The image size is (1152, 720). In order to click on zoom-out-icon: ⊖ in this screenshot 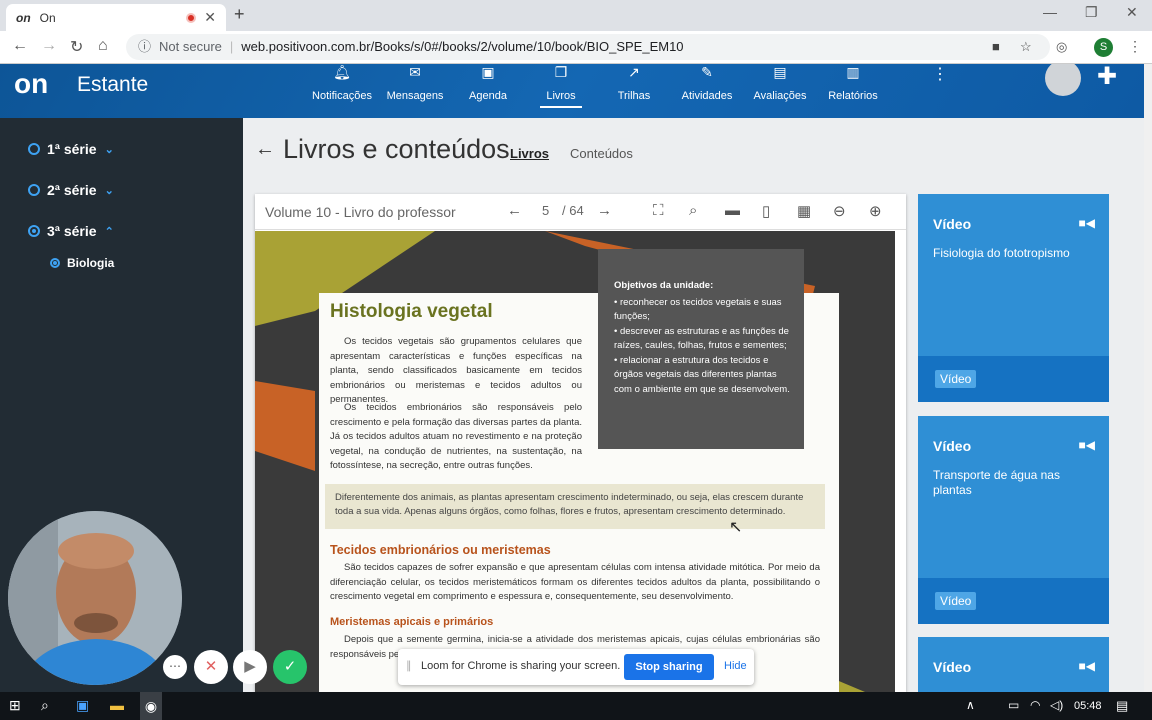, I will do `click(839, 211)`.